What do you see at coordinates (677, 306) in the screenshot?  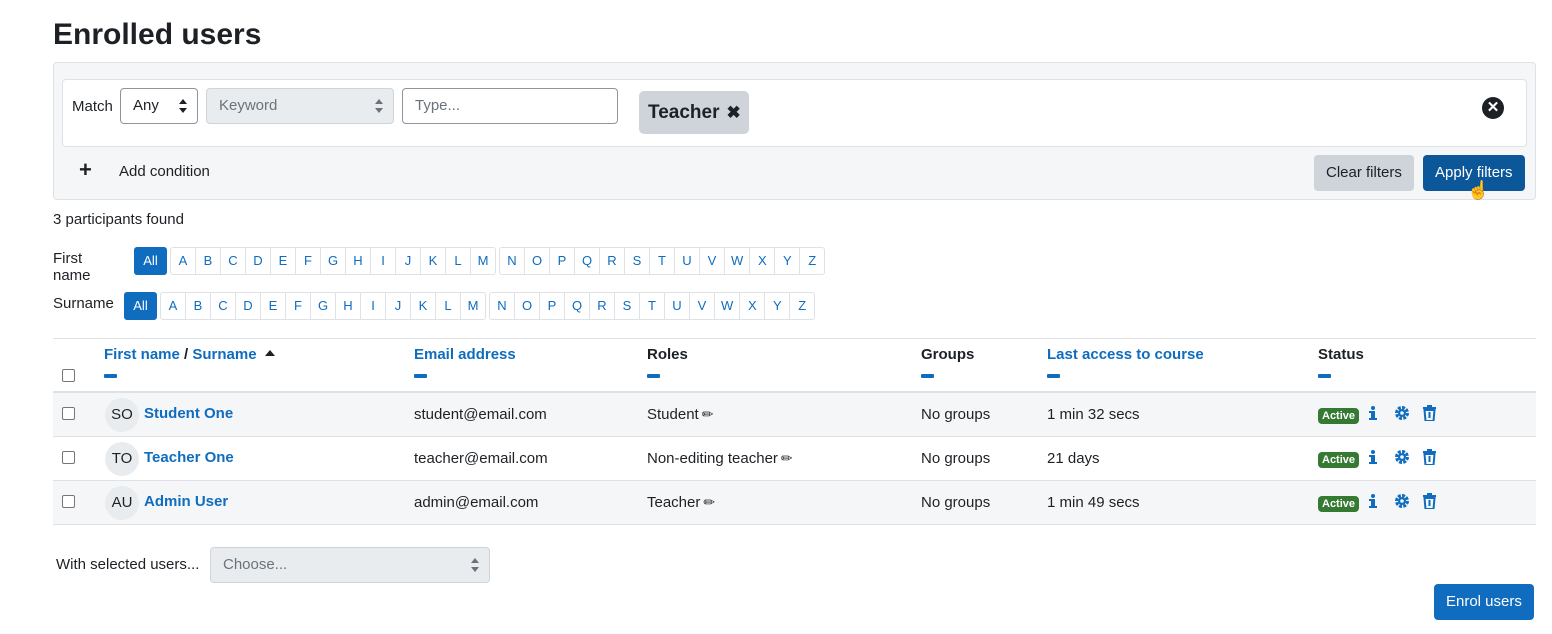 I see `surname-letter-u: U` at bounding box center [677, 306].